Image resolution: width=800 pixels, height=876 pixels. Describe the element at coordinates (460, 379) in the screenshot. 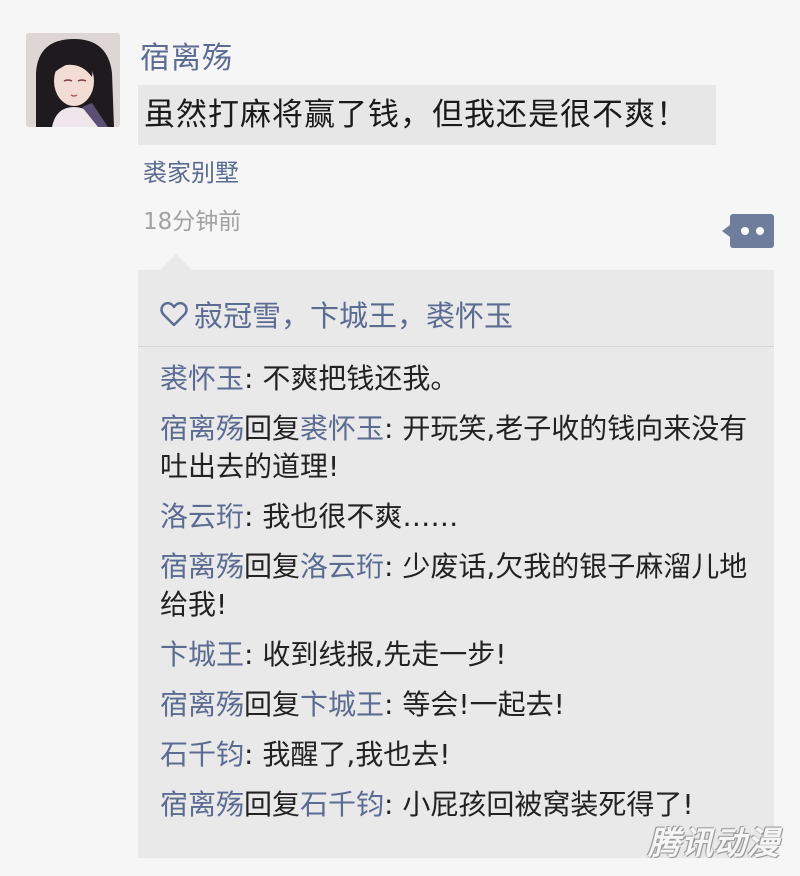

I see `comment-item: 裘怀玉: 不爽把钱还我。` at that location.